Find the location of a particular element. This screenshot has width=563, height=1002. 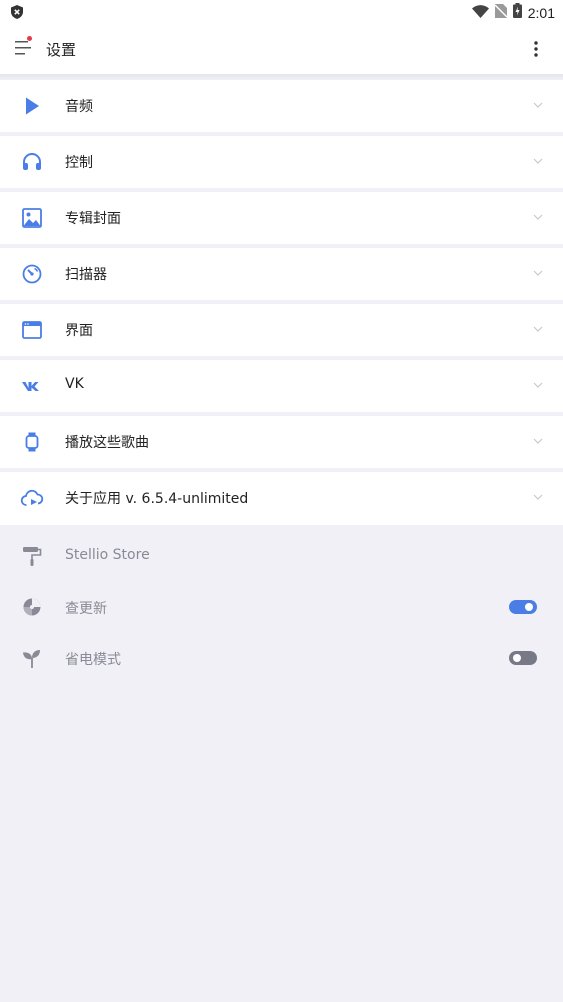

settings-item-label: 专辑封面 is located at coordinates (93, 219).